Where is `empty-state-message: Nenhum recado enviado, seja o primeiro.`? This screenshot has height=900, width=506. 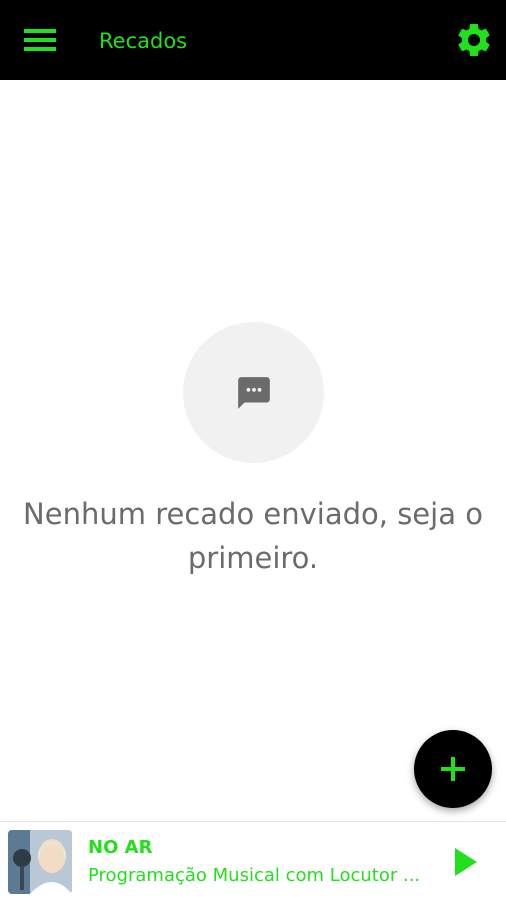
empty-state-message: Nenhum recado enviado, seja o primeiro. is located at coordinates (253, 536).